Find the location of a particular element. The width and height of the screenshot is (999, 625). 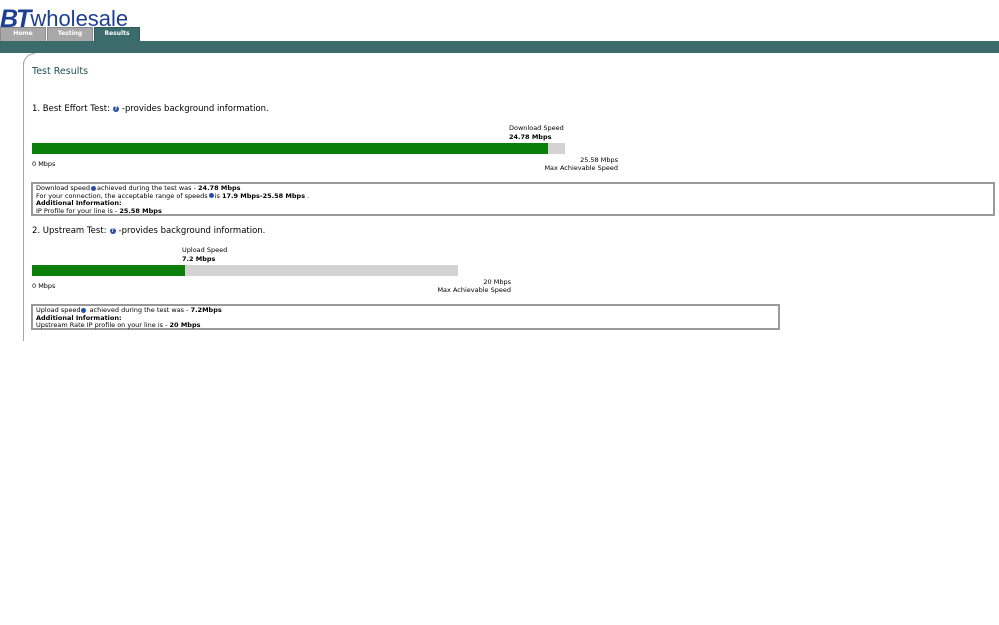

upload-max-label: 20 Mbps Max Achievable Speed is located at coordinates (461, 286).